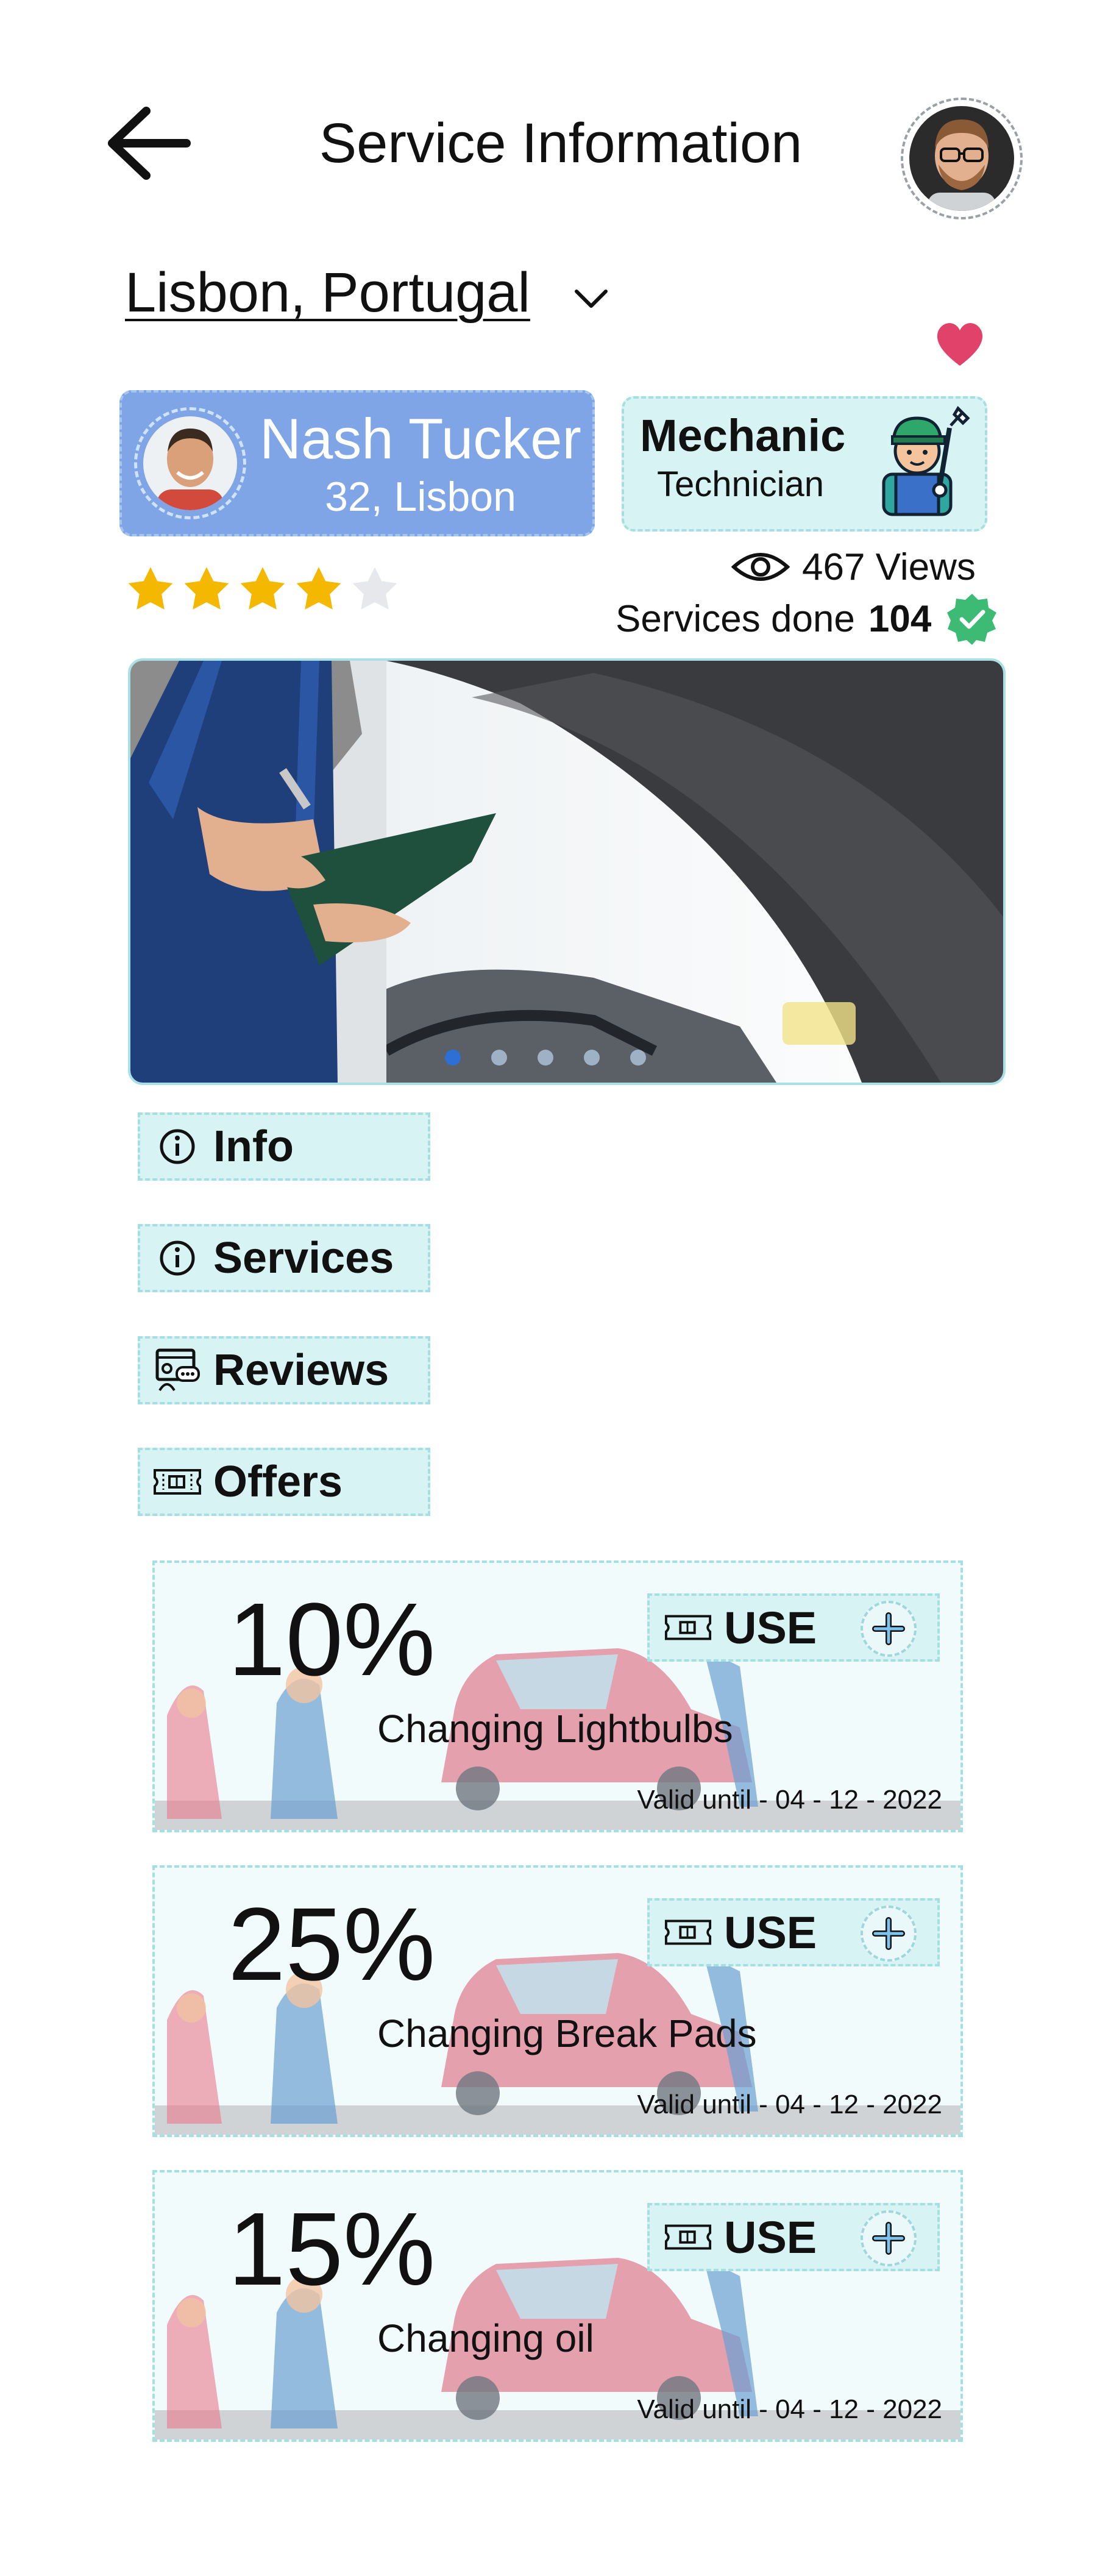 This screenshot has height=2576, width=1097. What do you see at coordinates (889, 567) in the screenshot?
I see `views-count: 467 Views` at bounding box center [889, 567].